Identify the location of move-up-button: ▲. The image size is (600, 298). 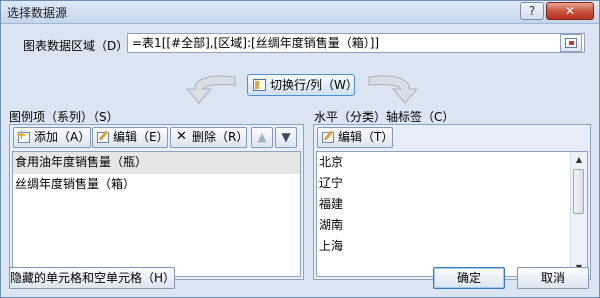
(262, 137).